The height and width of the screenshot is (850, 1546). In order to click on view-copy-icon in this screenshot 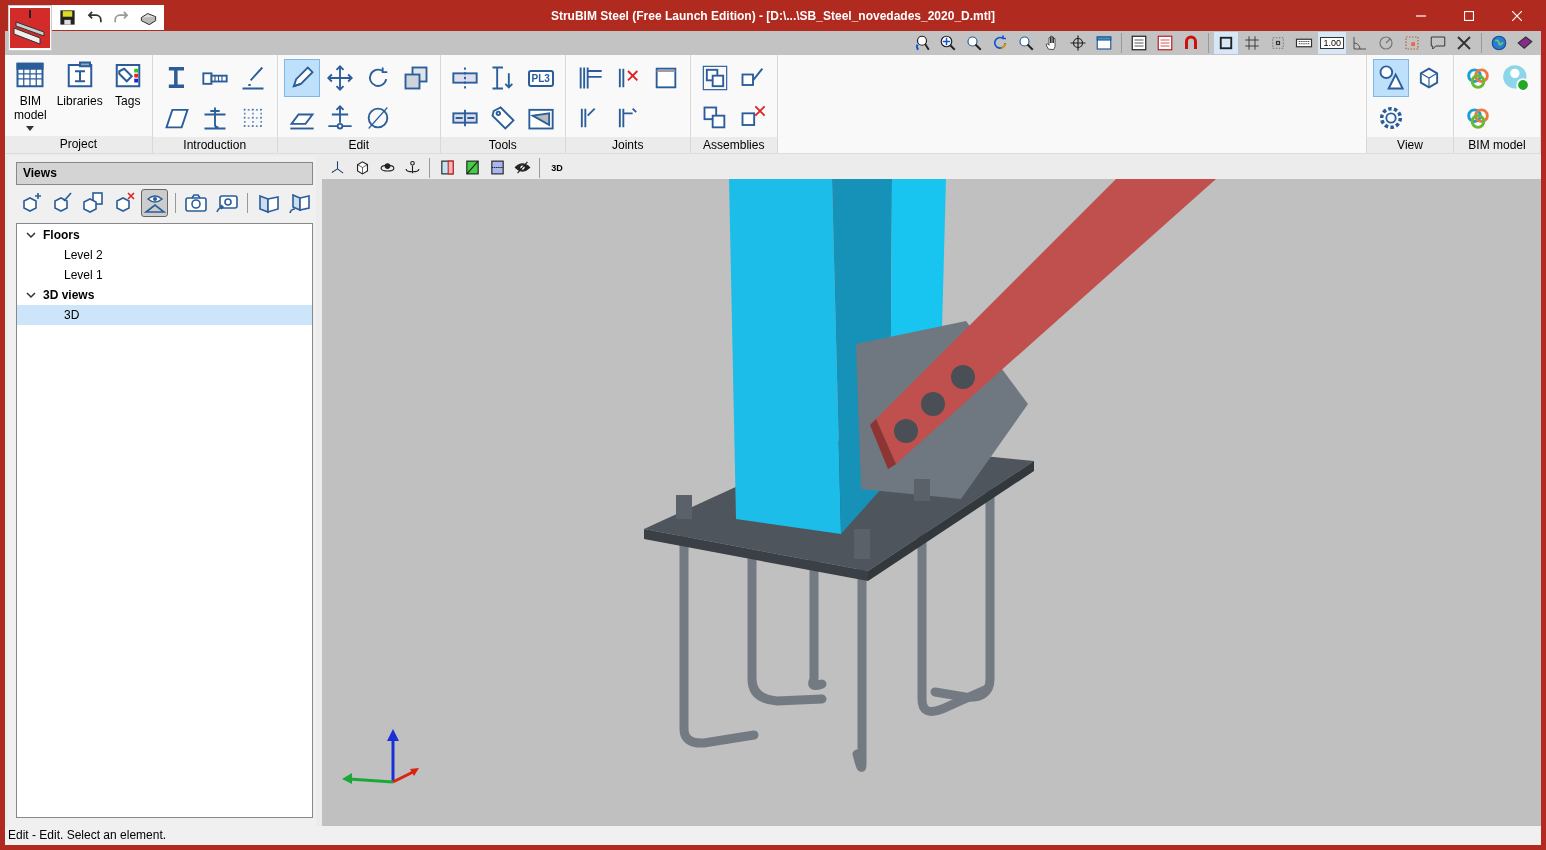, I will do `click(93, 203)`.